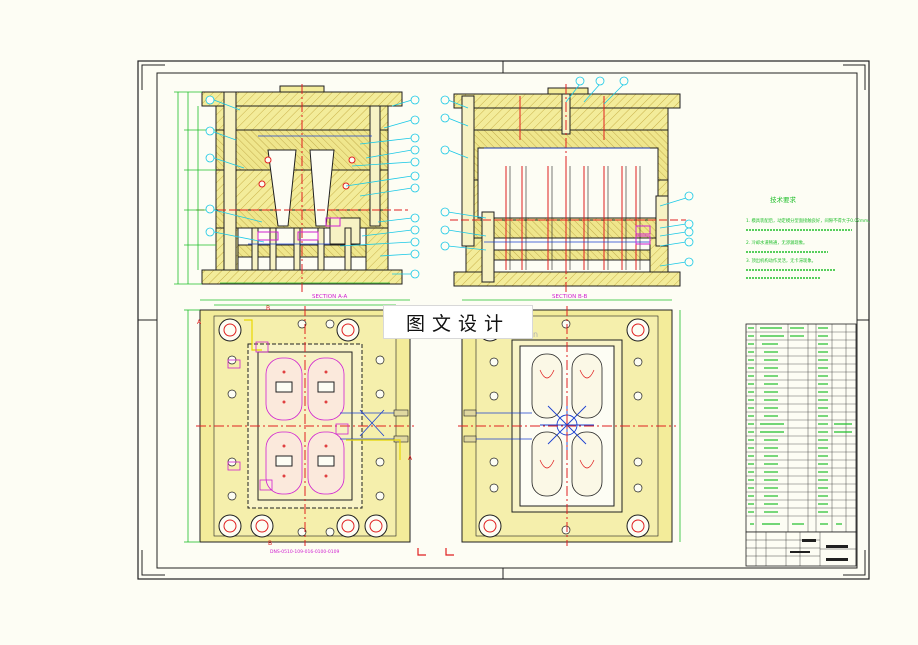 This screenshot has height=645, width=918. Describe the element at coordinates (776, 242) in the screenshot. I see `requirement-2: 2. 冷却水道畅通，无渗漏现象。` at that location.